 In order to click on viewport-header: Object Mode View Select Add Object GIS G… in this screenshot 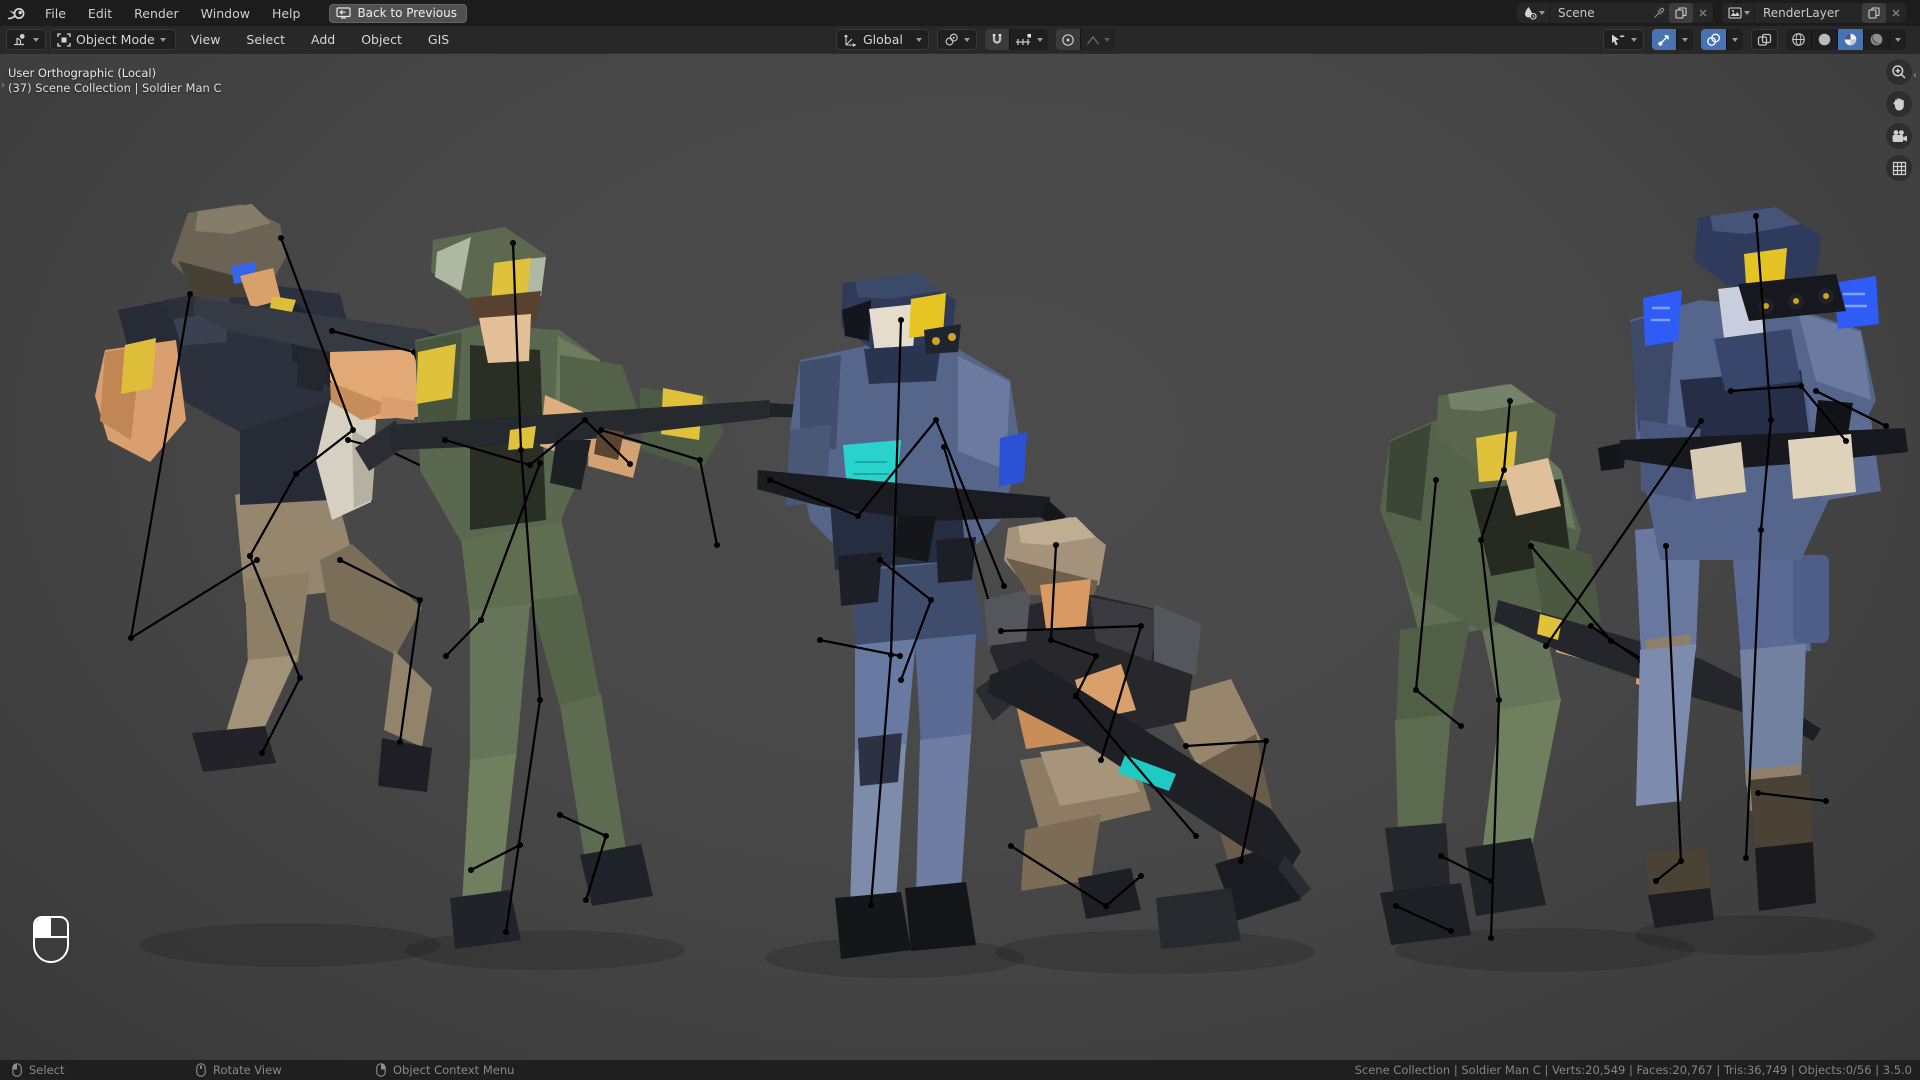, I will do `click(960, 39)`.